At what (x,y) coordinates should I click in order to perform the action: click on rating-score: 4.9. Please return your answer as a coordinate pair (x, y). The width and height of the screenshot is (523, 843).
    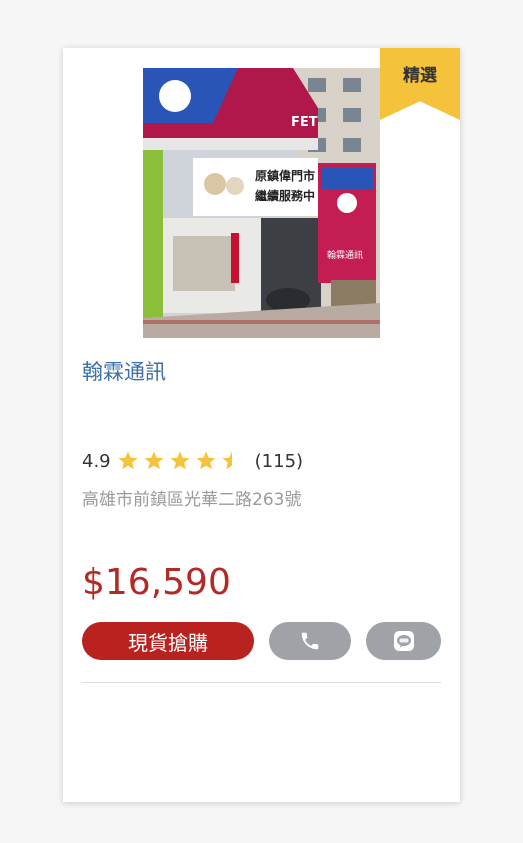
    Looking at the image, I should click on (96, 461).